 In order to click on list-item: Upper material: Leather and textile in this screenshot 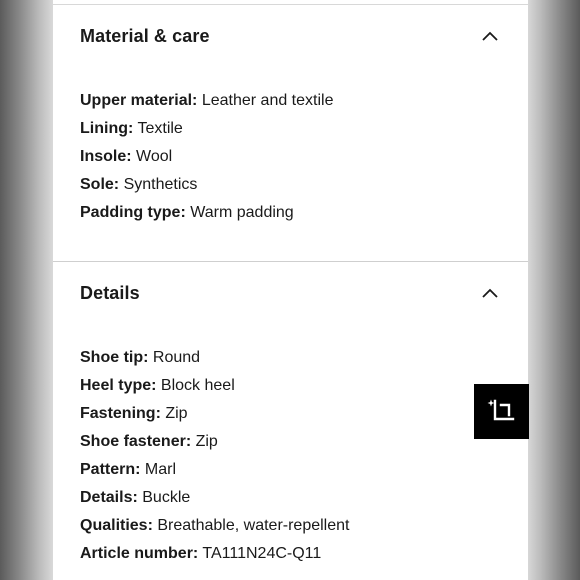, I will do `click(294, 101)`.